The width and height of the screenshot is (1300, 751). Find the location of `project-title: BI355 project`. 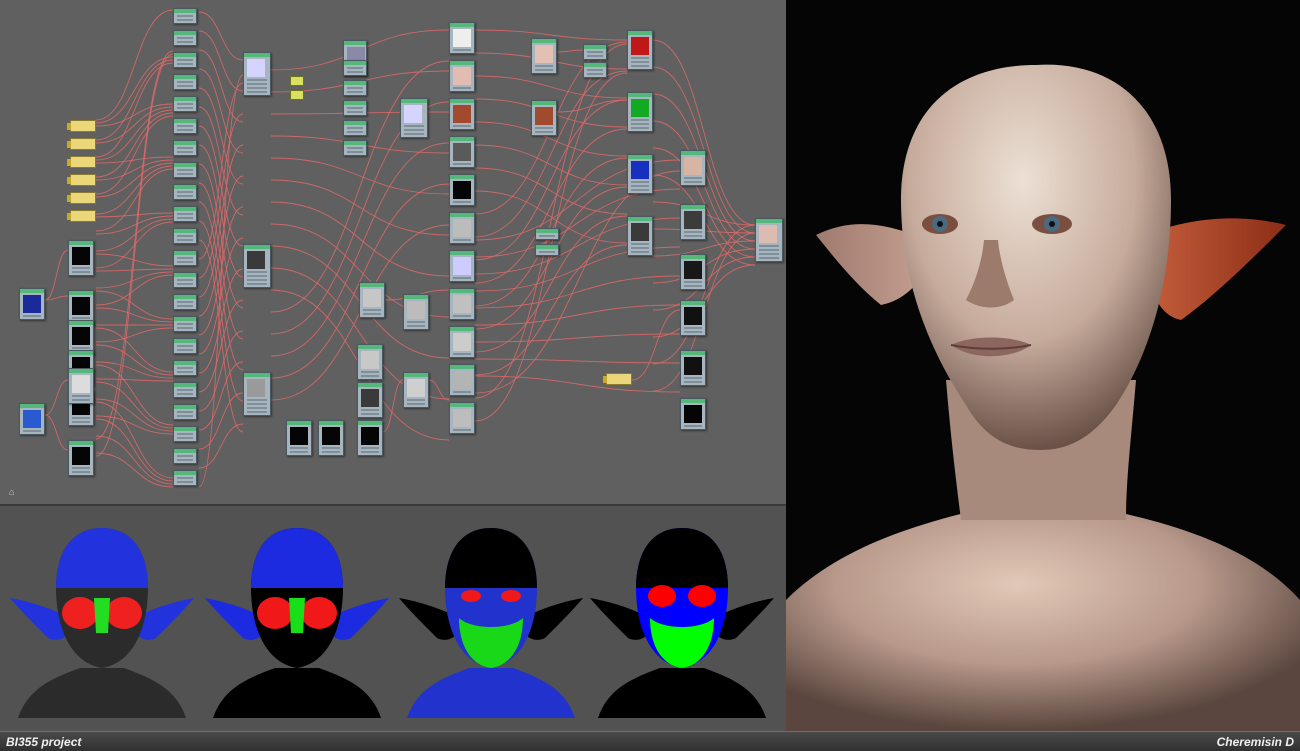

project-title: BI355 project is located at coordinates (44, 742).